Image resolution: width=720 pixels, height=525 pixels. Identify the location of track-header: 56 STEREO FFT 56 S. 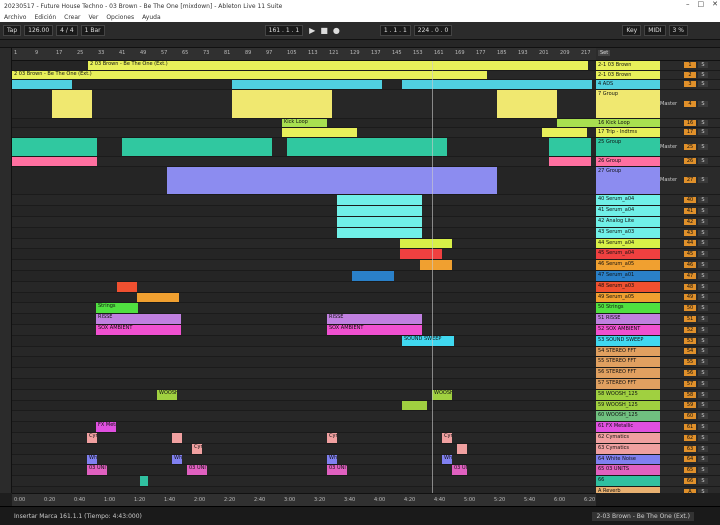
(658, 373).